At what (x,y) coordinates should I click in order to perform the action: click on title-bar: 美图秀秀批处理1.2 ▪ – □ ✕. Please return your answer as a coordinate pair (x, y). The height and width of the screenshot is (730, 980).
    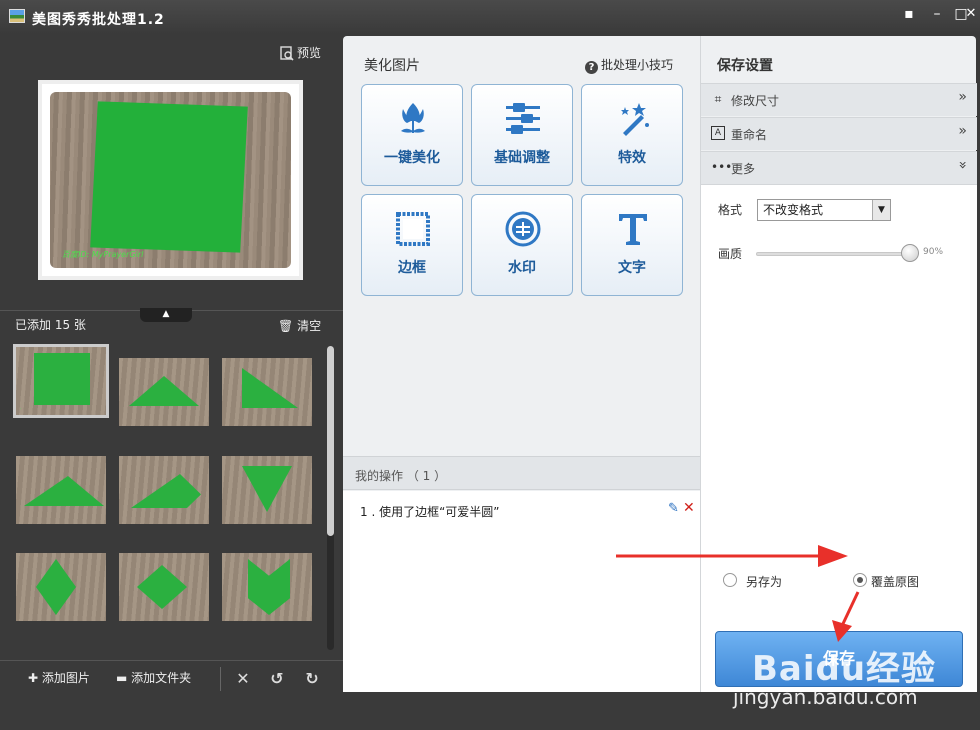
    Looking at the image, I should click on (490, 17).